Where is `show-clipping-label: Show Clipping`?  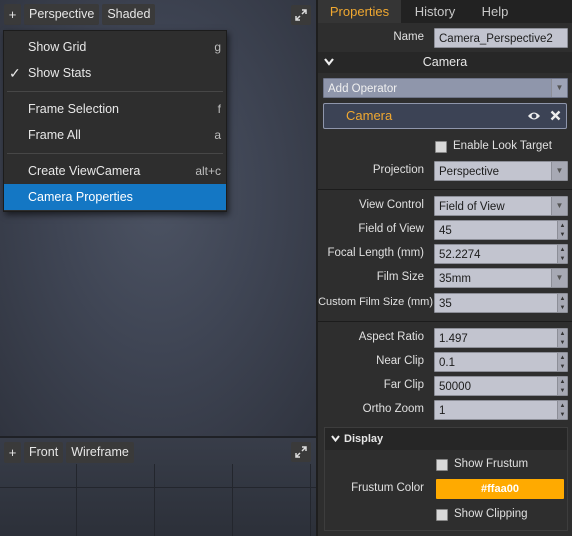
show-clipping-label: Show Clipping is located at coordinates (491, 514).